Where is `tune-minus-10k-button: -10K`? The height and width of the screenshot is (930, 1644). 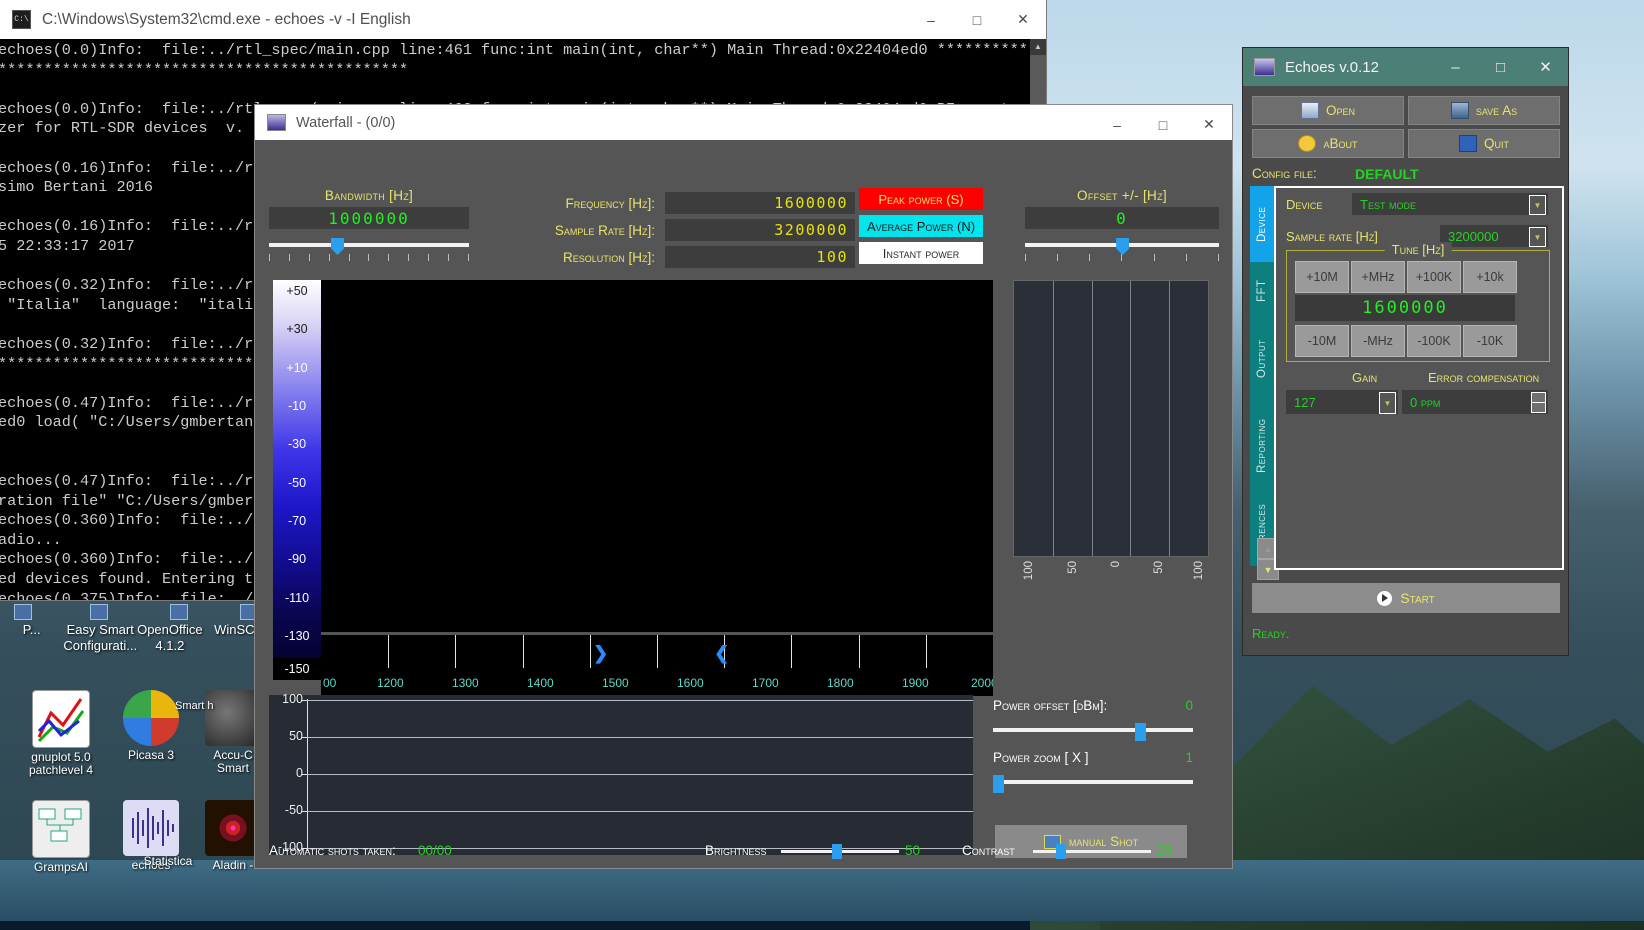 tune-minus-10k-button: -10K is located at coordinates (1490, 341).